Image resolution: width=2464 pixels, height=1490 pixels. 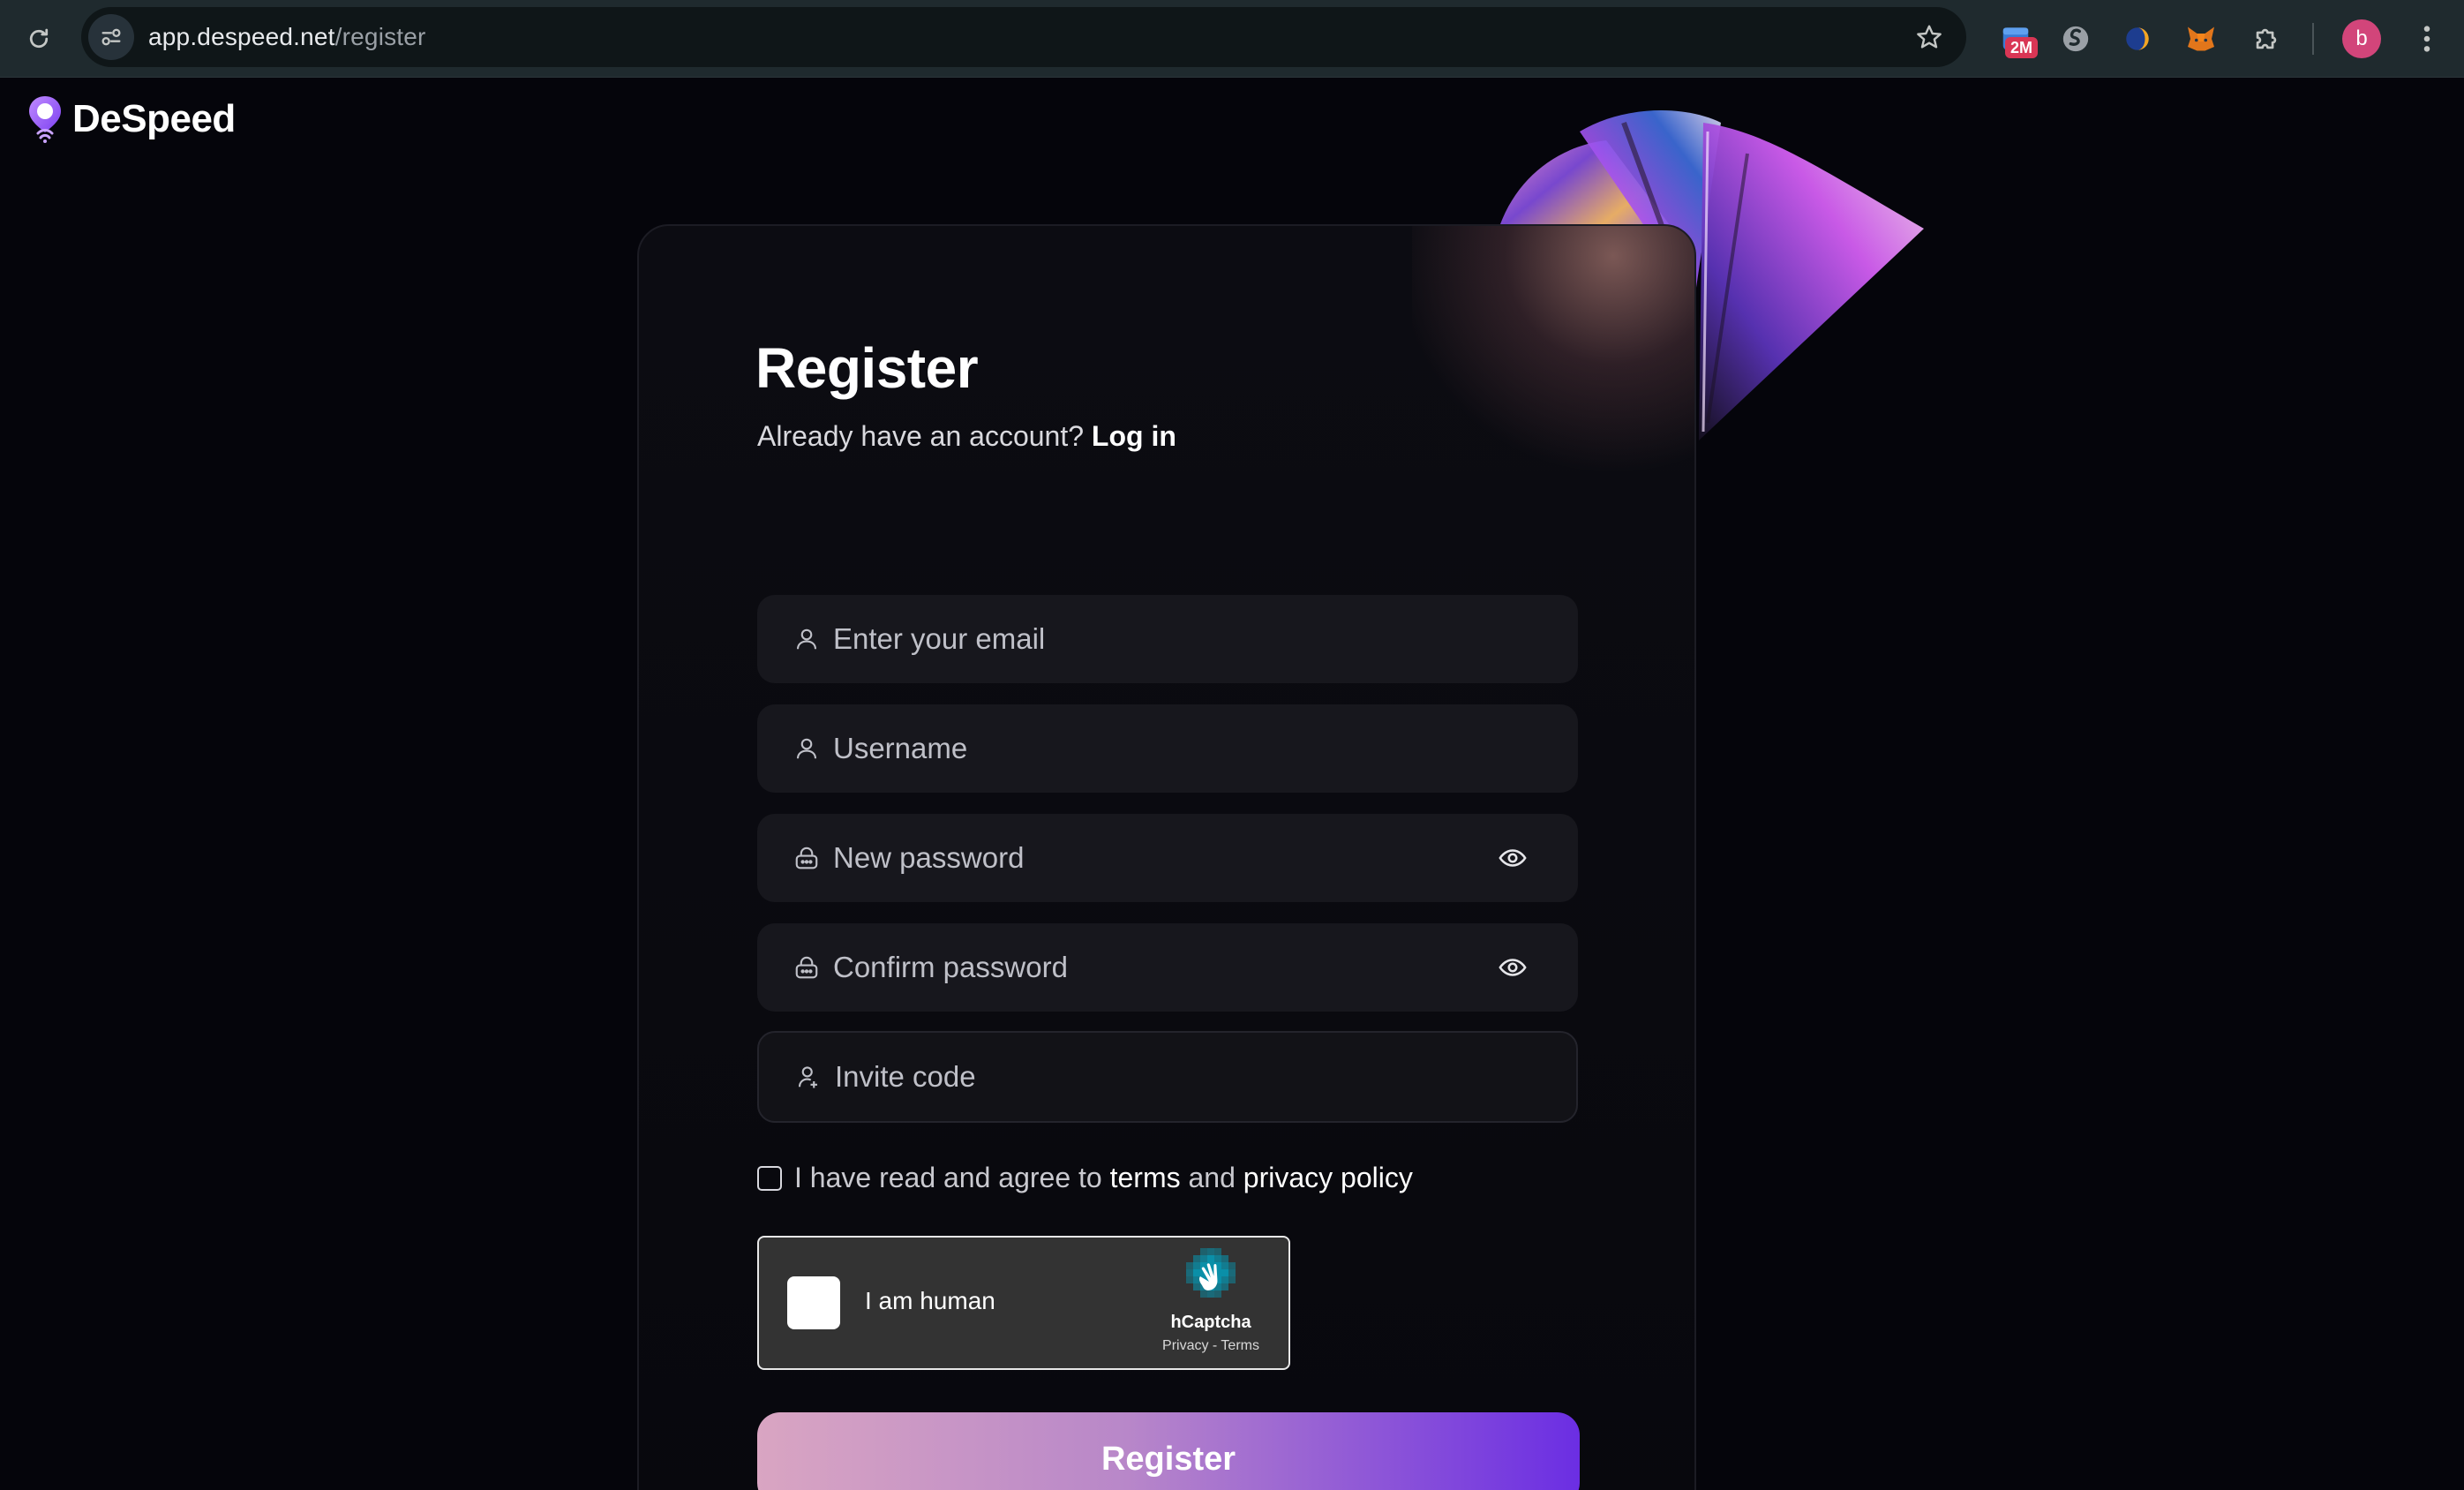 I want to click on hcaptcha-label: I am human, so click(x=930, y=1301).